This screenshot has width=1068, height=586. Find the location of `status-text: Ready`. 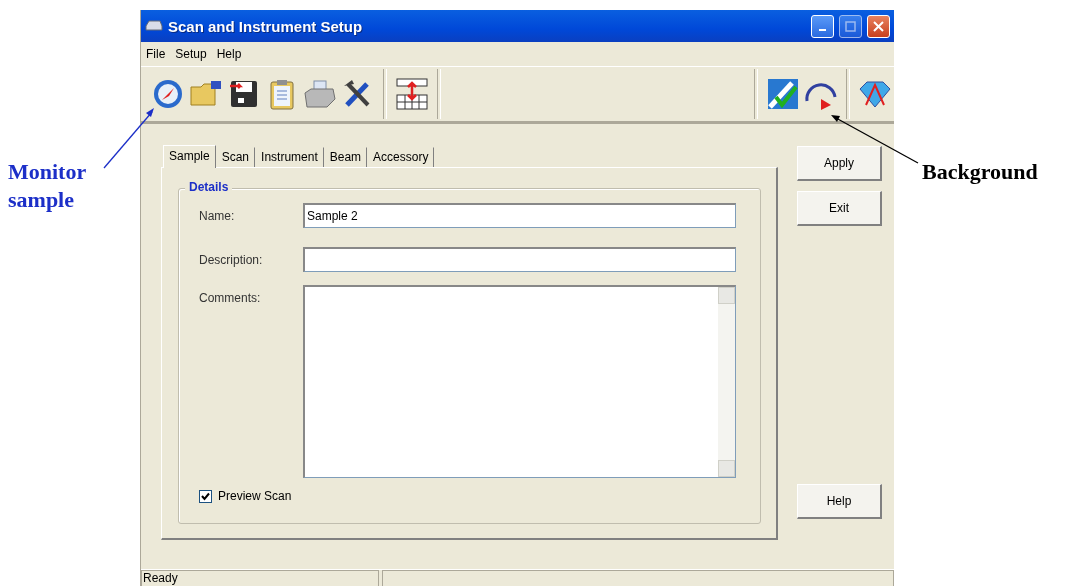

status-text: Ready is located at coordinates (260, 578).